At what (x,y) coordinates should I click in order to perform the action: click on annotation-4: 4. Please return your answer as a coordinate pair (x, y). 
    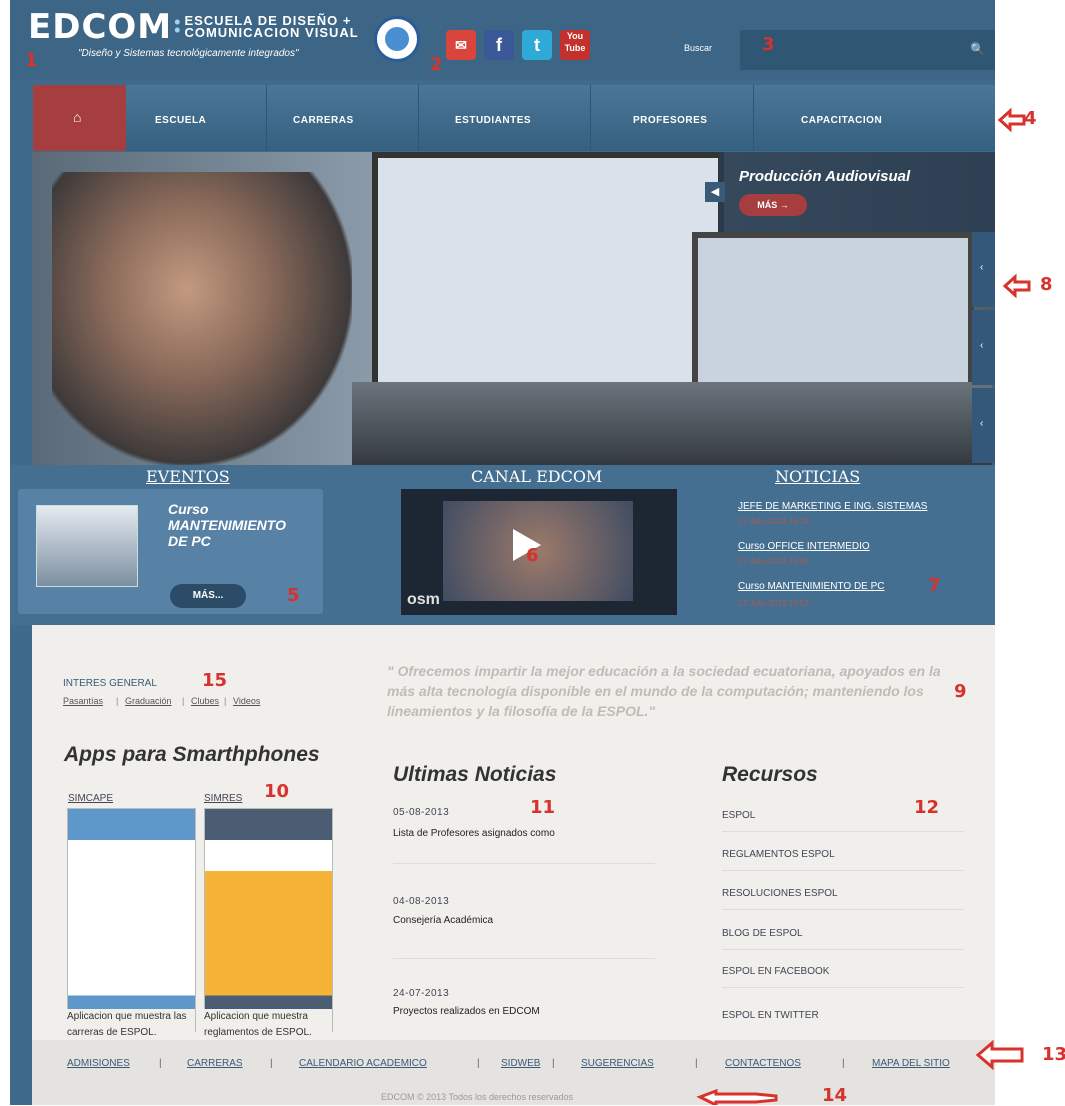
    Looking at the image, I should click on (1030, 118).